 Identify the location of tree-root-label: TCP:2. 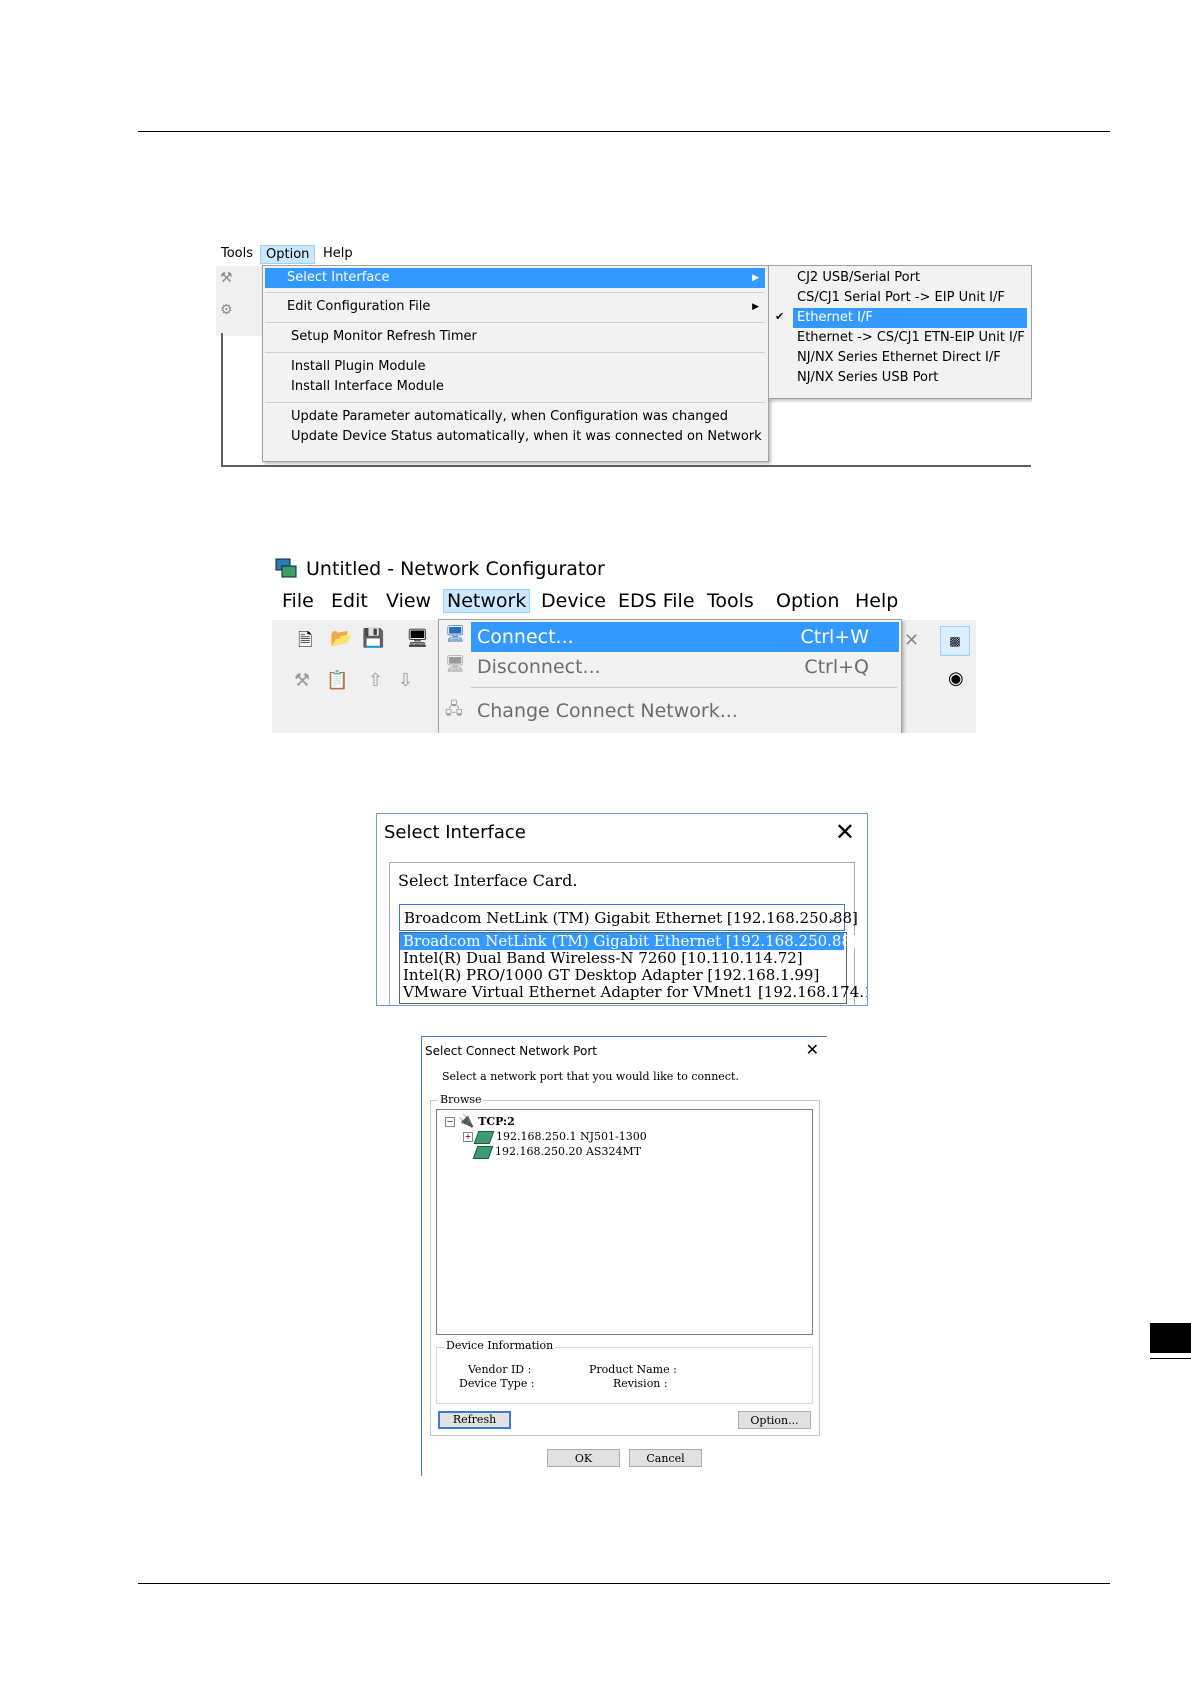
(496, 1121).